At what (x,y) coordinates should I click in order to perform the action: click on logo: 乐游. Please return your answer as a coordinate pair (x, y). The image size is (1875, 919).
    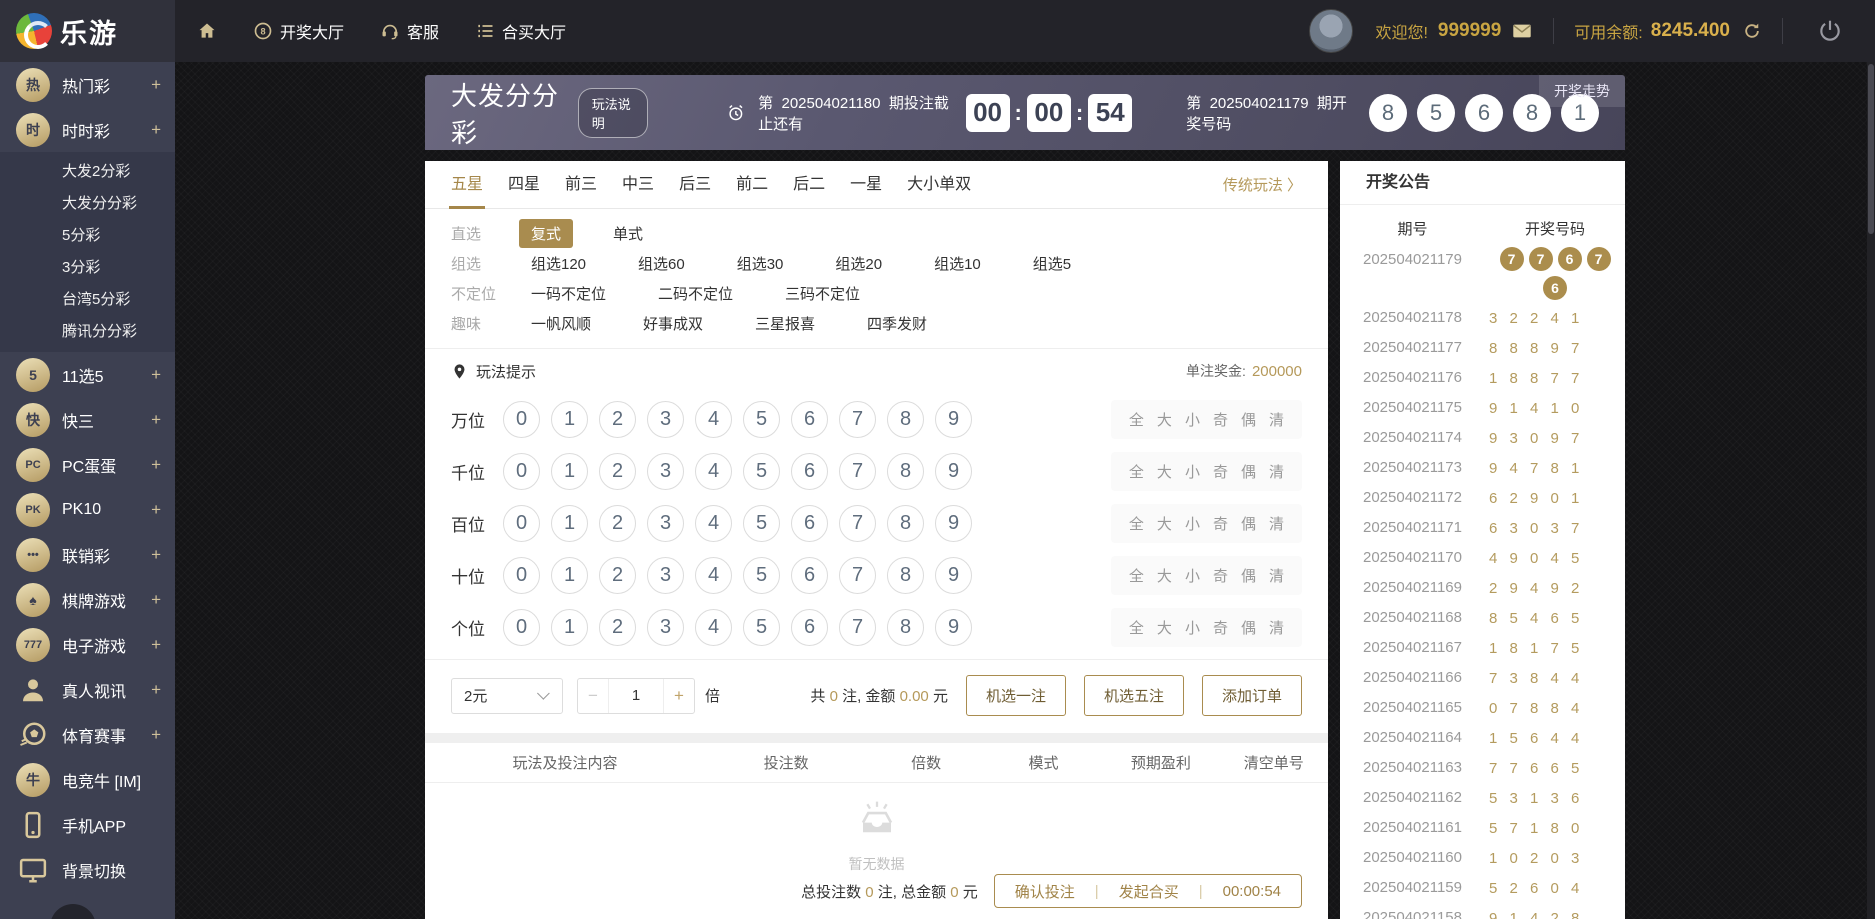
    Looking at the image, I should click on (87, 31).